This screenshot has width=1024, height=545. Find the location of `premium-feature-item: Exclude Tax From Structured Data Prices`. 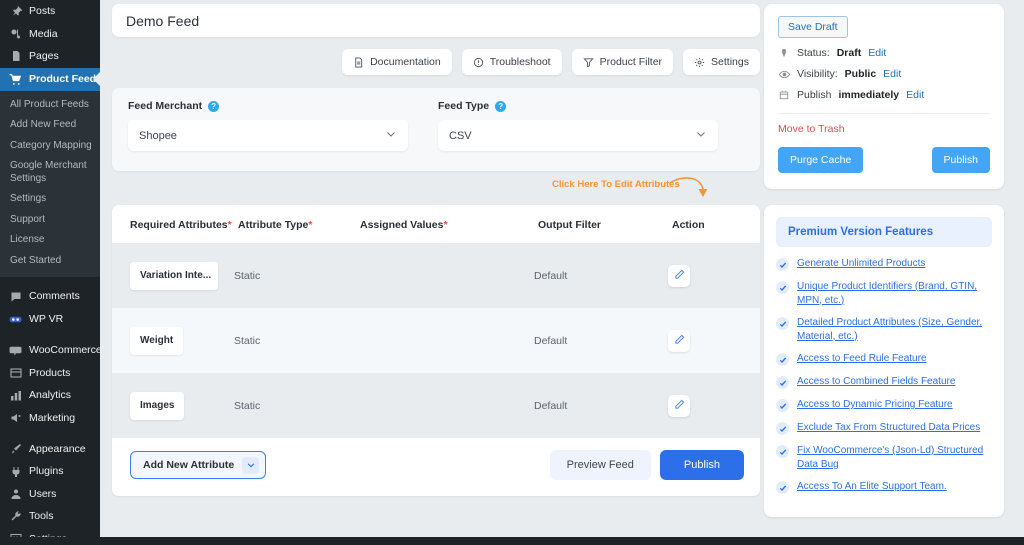

premium-feature-item: Exclude Tax From Structured Data Prices is located at coordinates (884, 428).